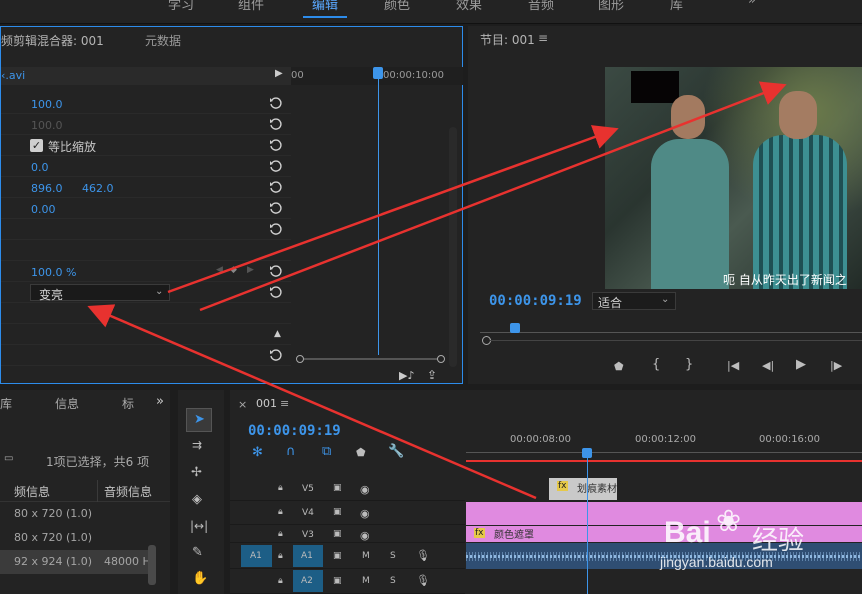 The height and width of the screenshot is (594, 862). Describe the element at coordinates (326, 451) in the screenshot. I see `linked-selection-icon: ⧉` at that location.